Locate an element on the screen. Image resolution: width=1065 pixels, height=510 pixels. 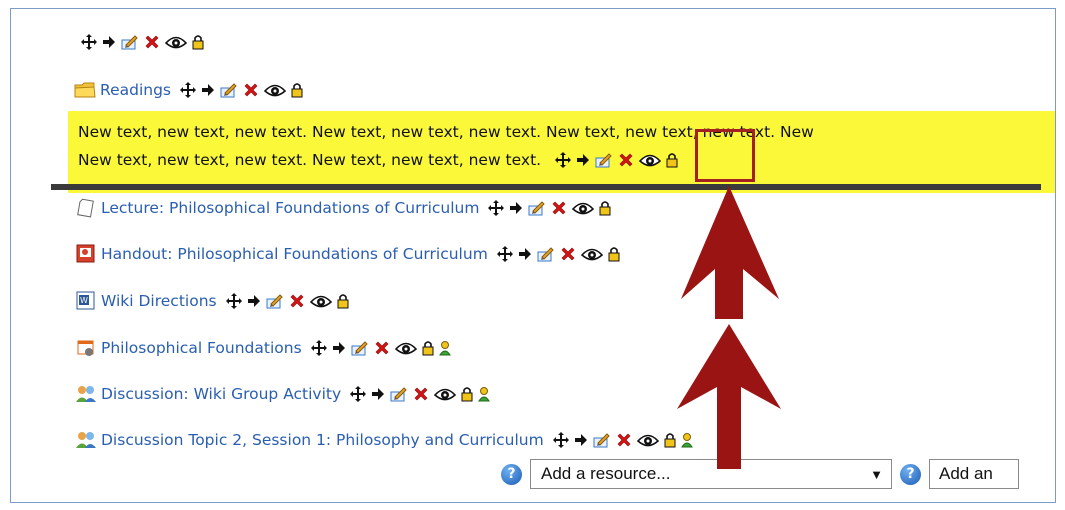
upper-arrow is located at coordinates (730, 252).